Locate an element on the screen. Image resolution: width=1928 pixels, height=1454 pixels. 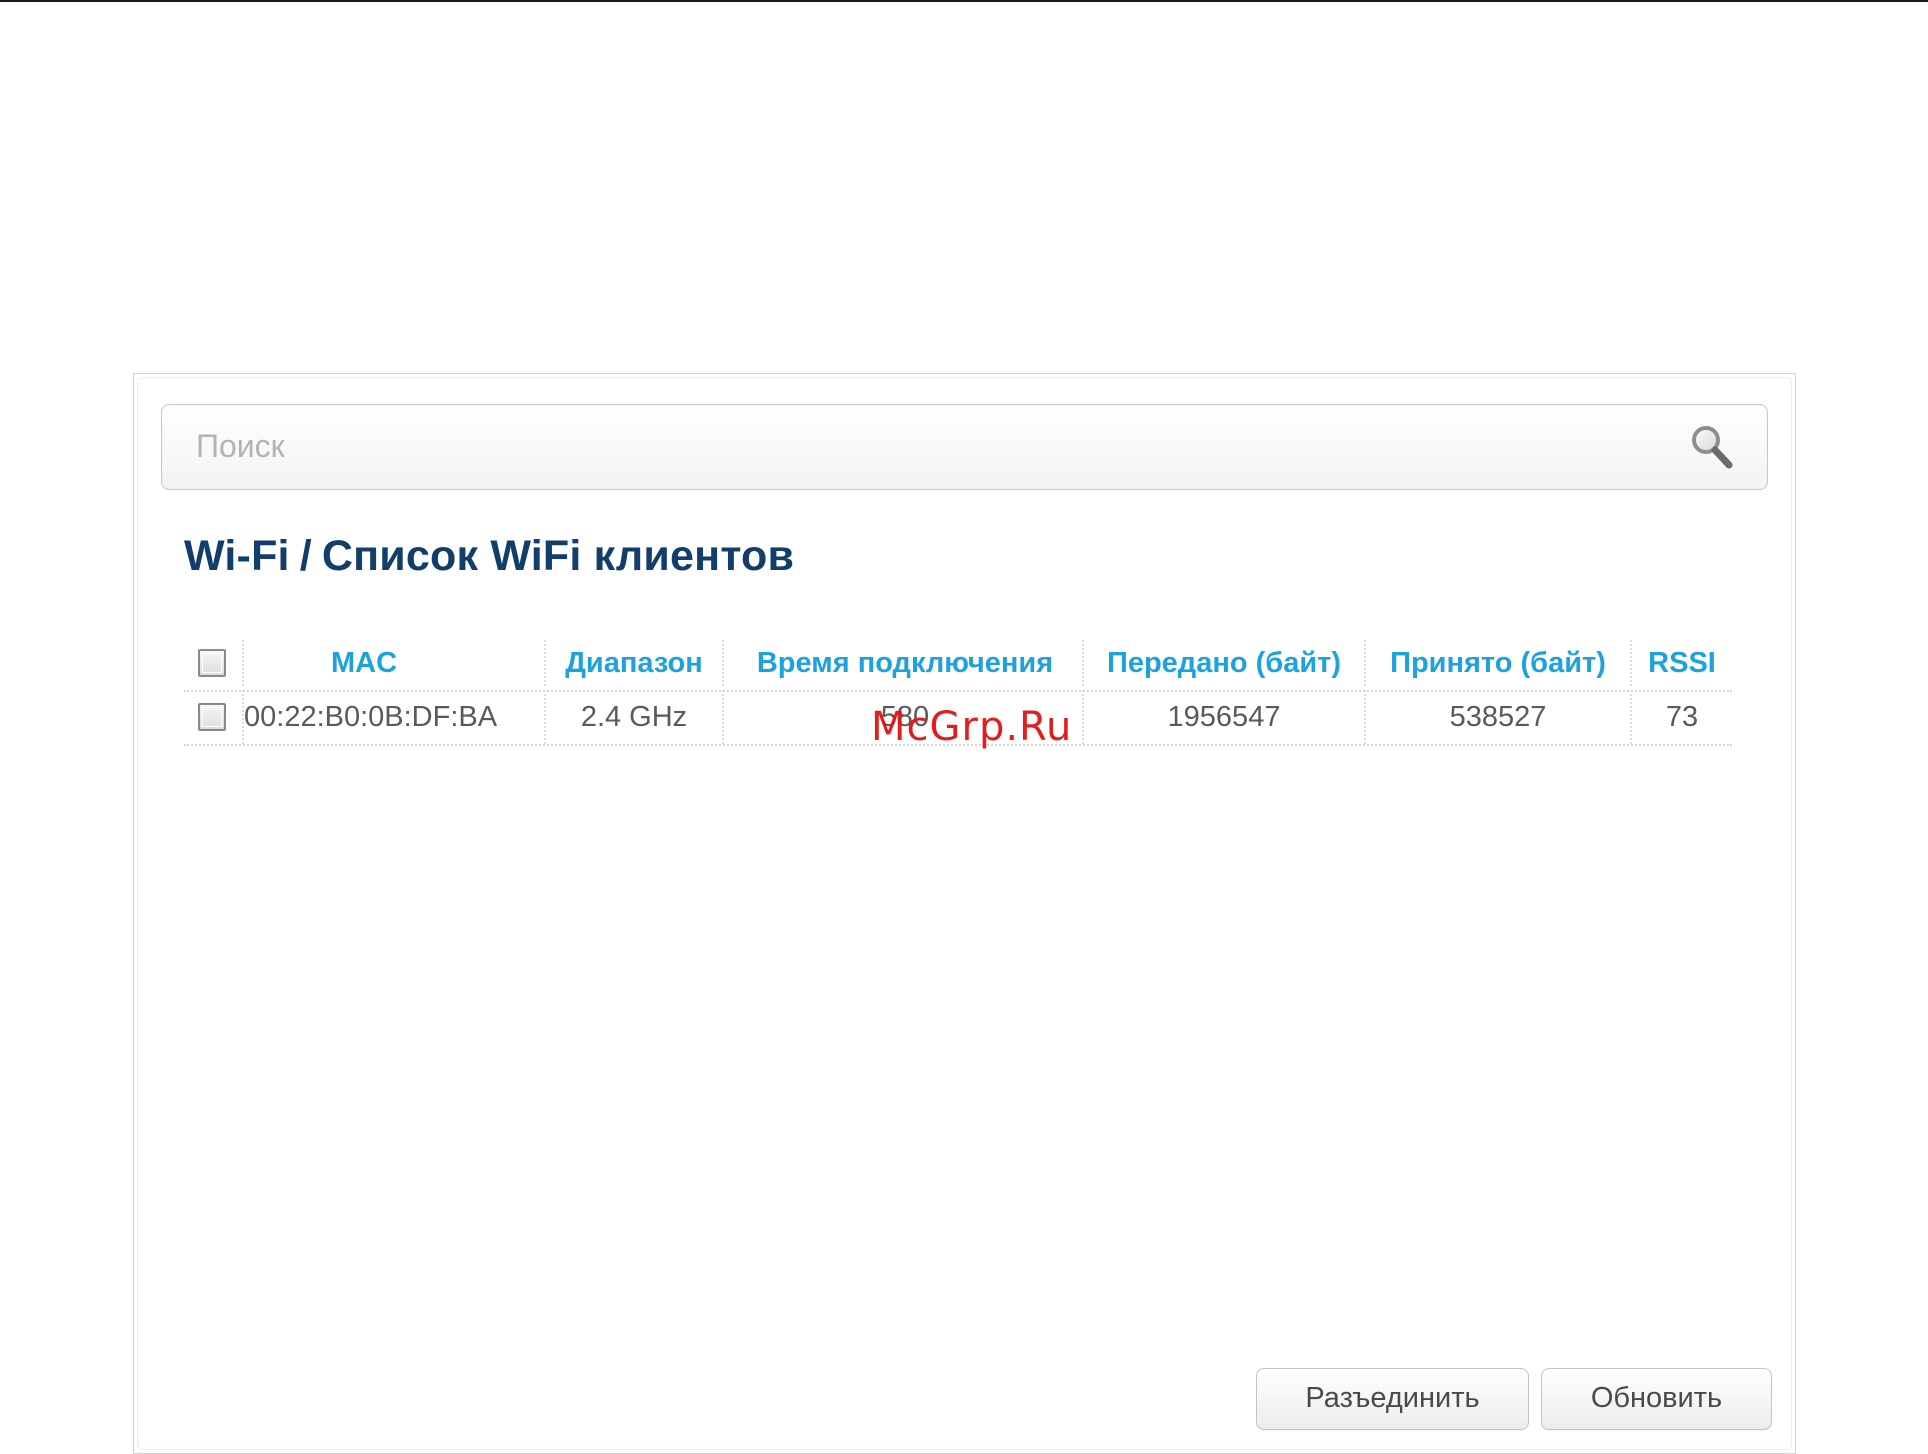
breadcrumb-section: Wi-Fi is located at coordinates (237, 556).